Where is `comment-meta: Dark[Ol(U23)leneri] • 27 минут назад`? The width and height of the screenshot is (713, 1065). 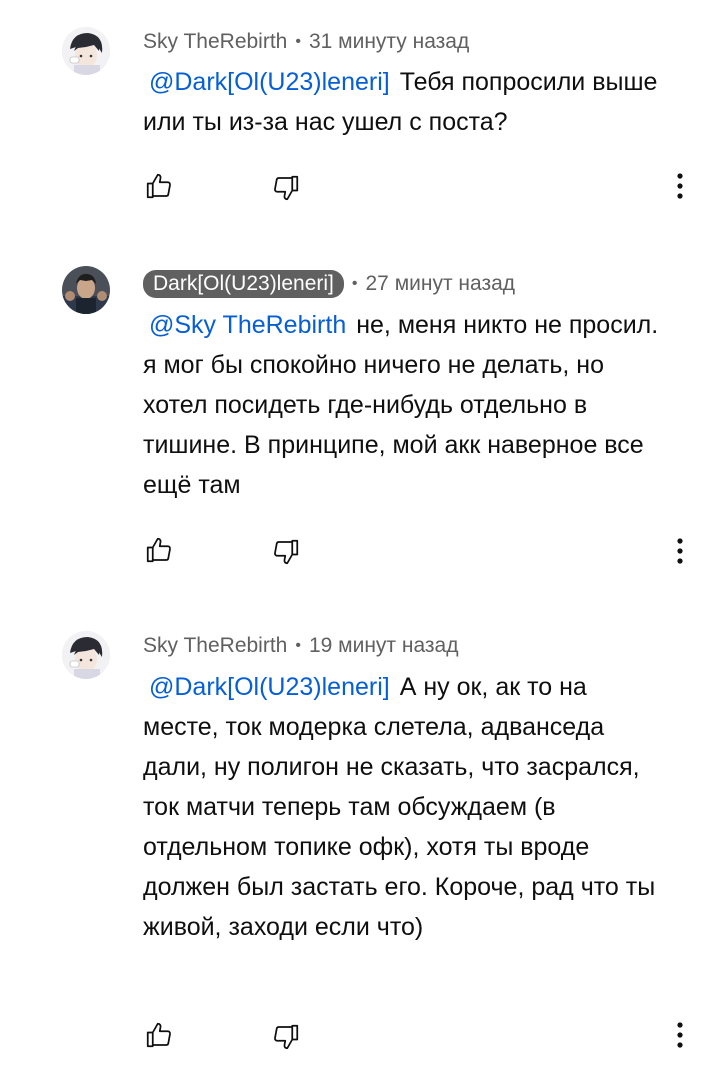 comment-meta: Dark[Ol(U23)leneri] • 27 минут назад is located at coordinates (329, 284).